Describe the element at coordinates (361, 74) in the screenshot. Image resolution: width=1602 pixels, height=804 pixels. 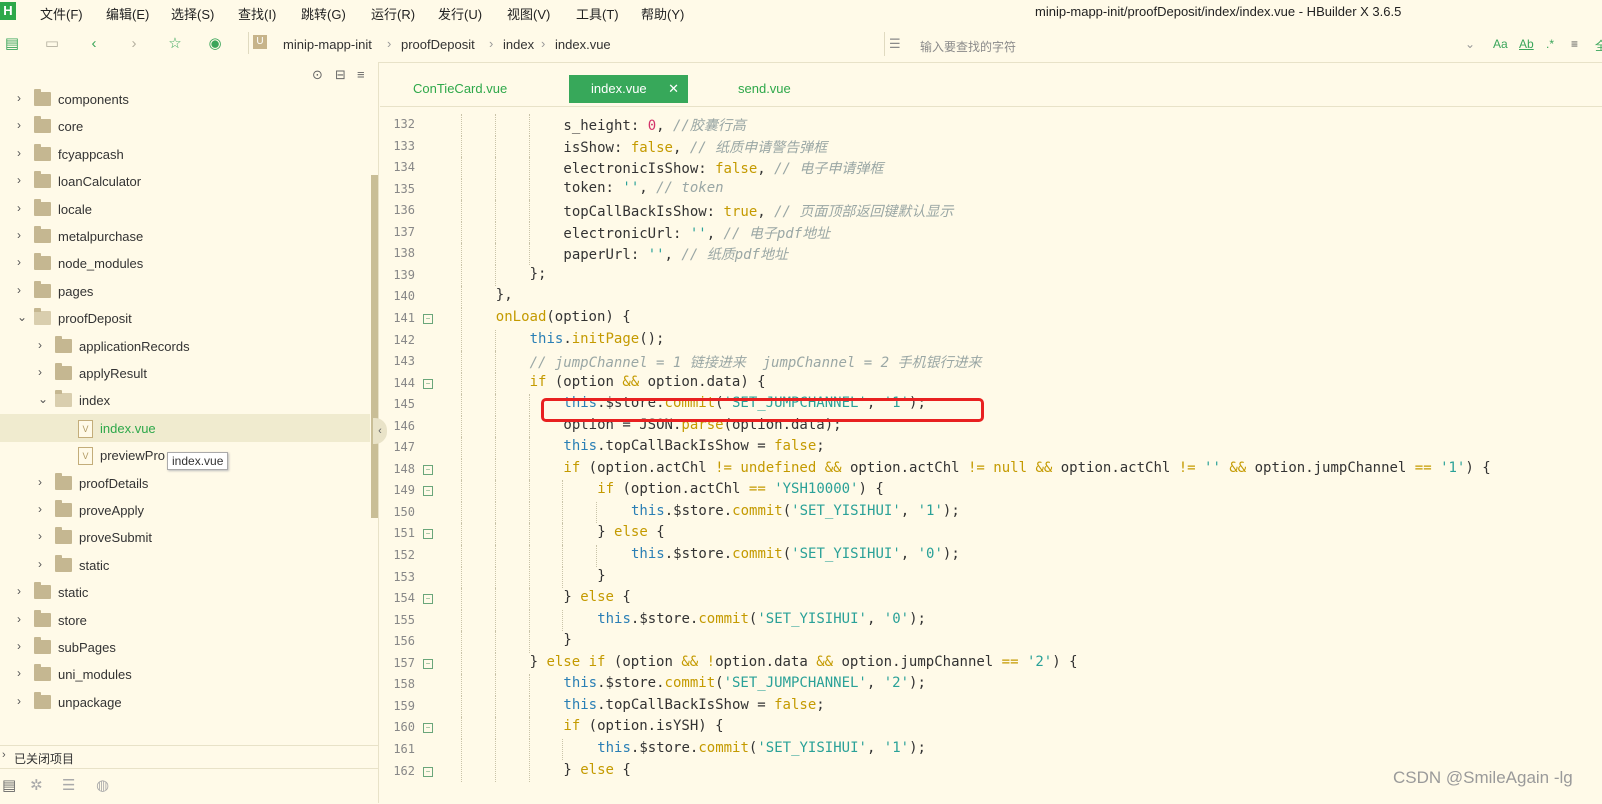
I see `menu-icon: ≡` at that location.